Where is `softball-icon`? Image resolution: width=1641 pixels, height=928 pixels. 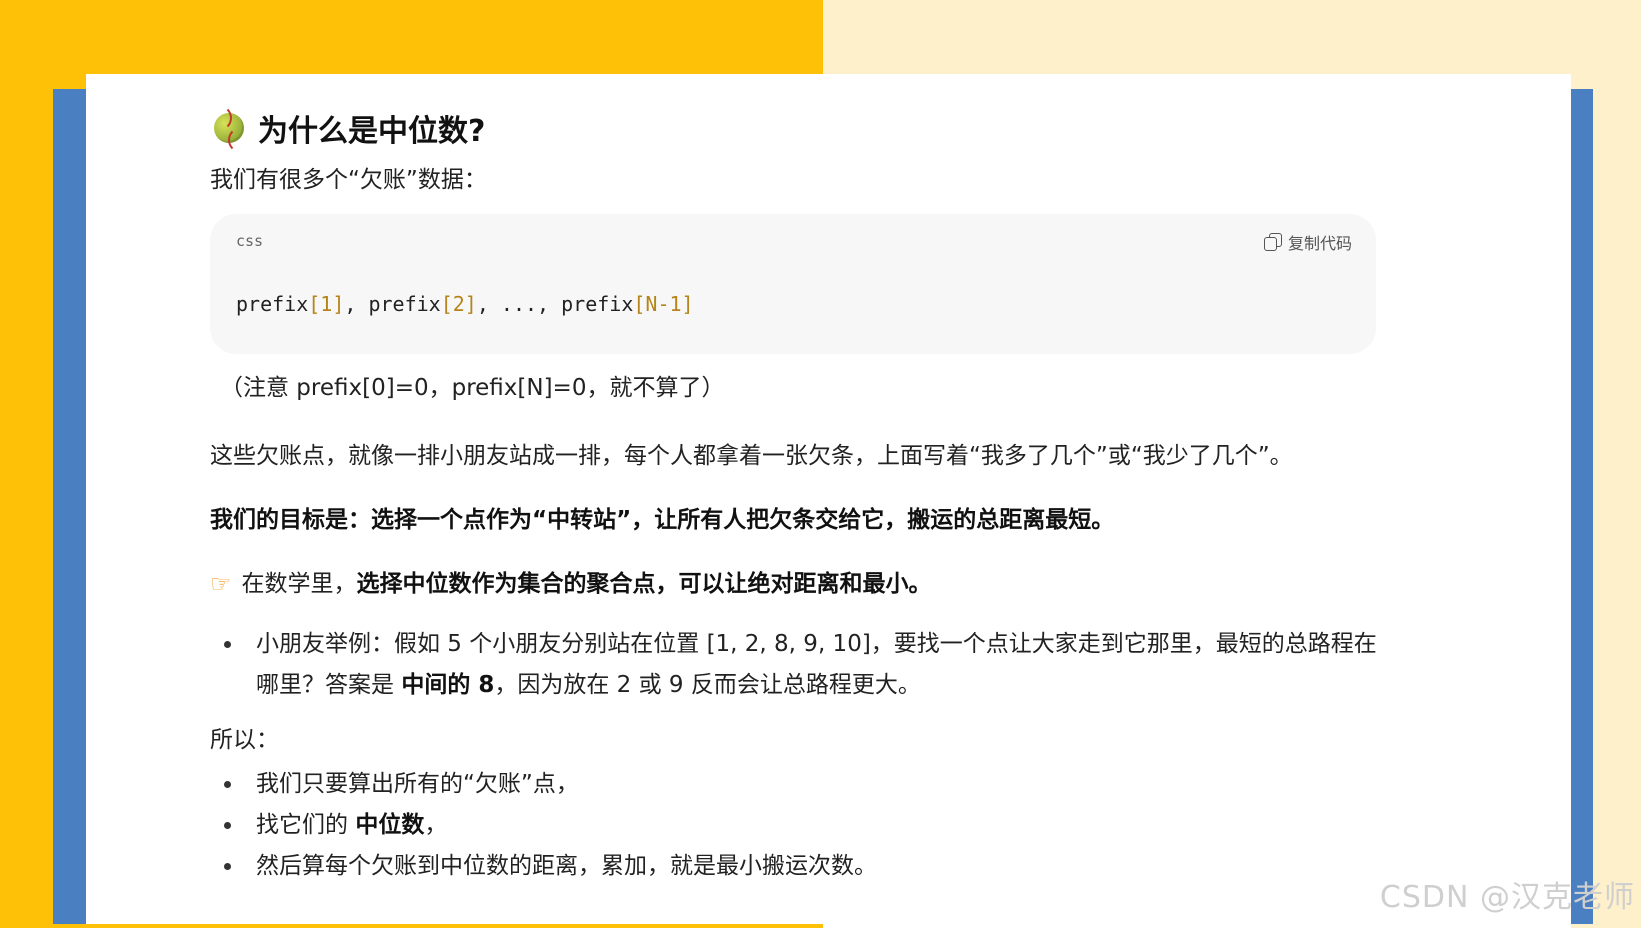 softball-icon is located at coordinates (229, 129).